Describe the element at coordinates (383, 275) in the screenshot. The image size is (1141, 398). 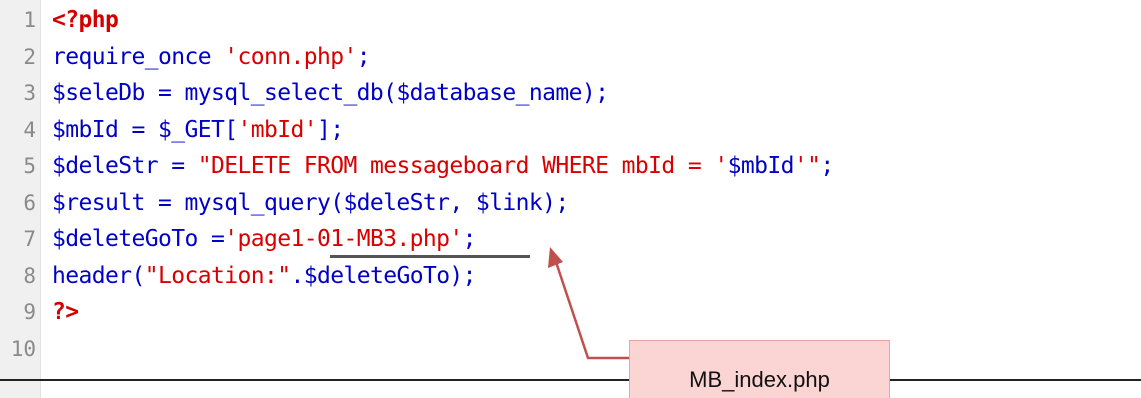
I see `code-token: .$deleteGoTo);` at that location.